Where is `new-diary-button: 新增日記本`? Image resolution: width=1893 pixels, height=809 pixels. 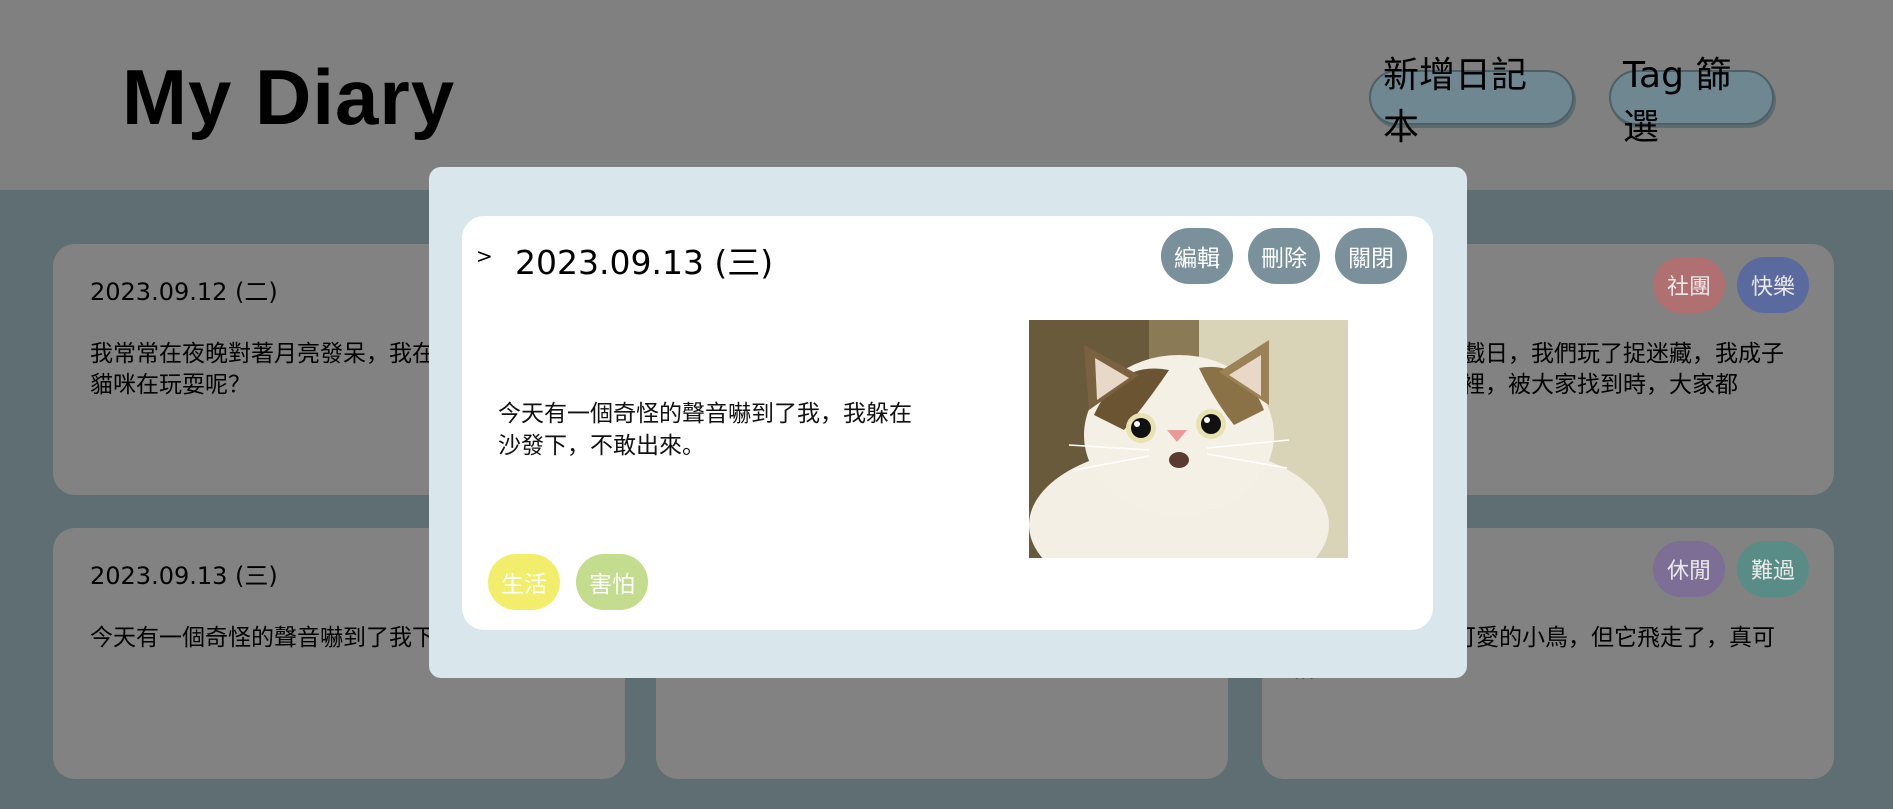 new-diary-button: 新增日記本 is located at coordinates (1471, 101).